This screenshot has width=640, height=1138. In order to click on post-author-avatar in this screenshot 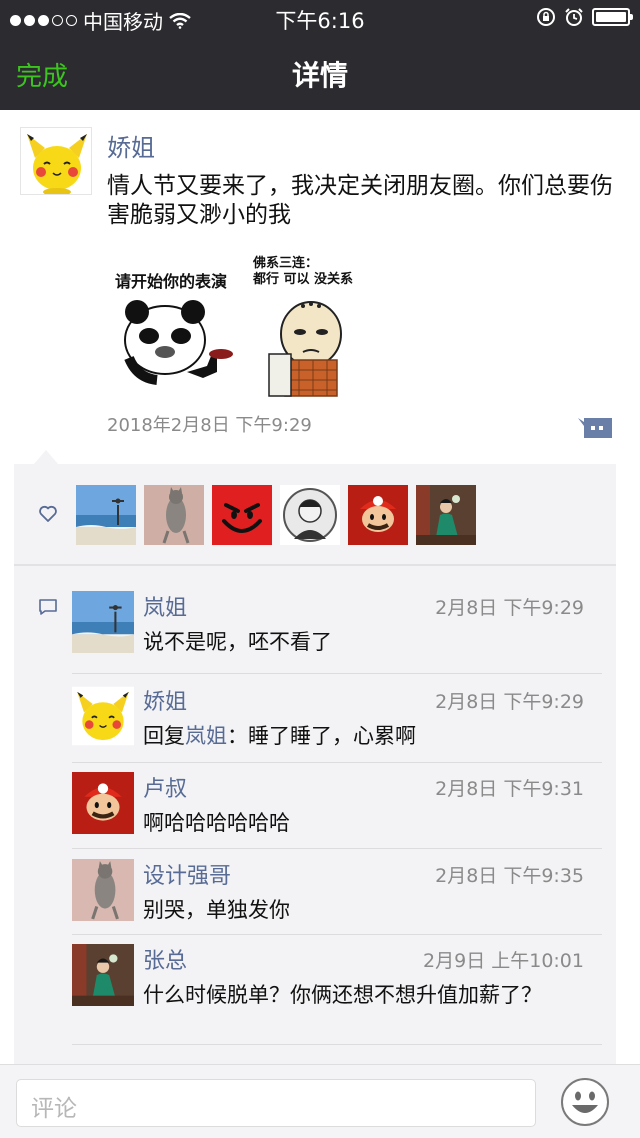, I will do `click(56, 161)`.